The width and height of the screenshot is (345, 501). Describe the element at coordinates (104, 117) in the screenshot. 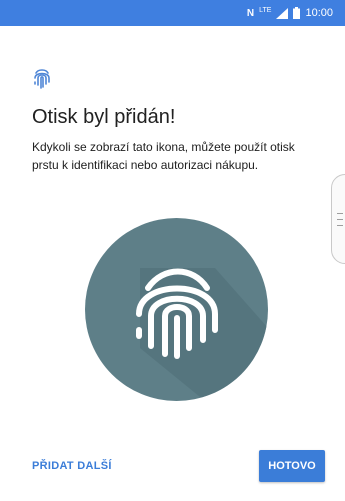

I see `page-title: Otisk byl přidán!` at that location.